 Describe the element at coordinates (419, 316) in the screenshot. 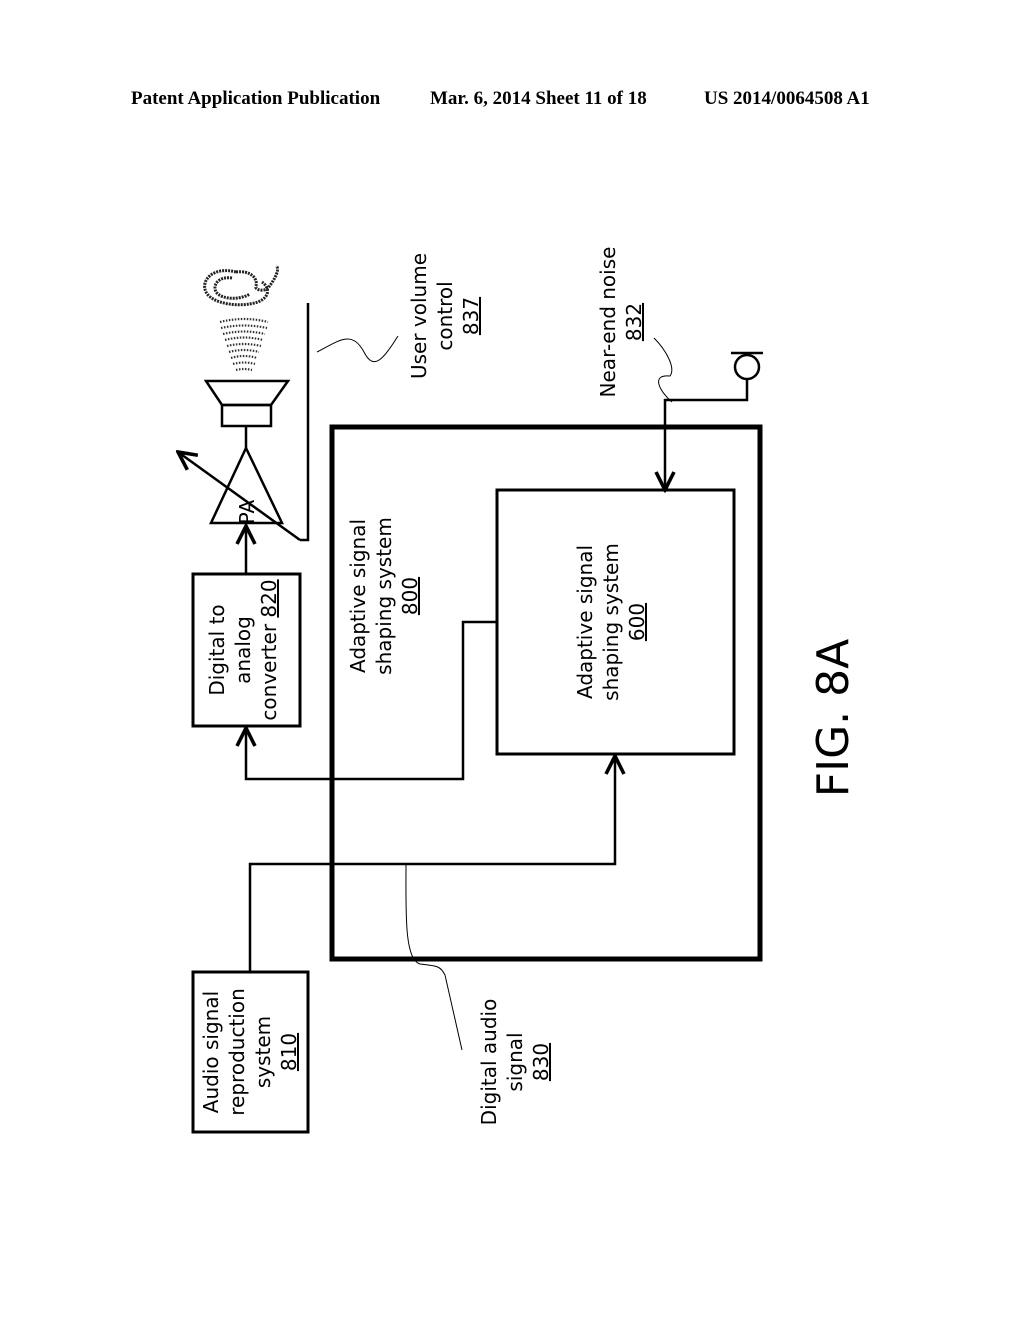

I see `svg-text: User volume` at that location.